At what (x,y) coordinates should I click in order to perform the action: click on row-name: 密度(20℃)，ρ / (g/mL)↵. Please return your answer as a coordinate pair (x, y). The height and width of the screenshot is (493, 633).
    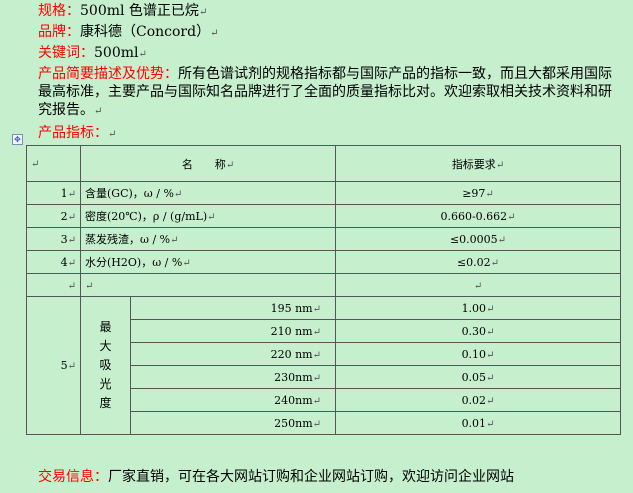
    Looking at the image, I should click on (208, 216).